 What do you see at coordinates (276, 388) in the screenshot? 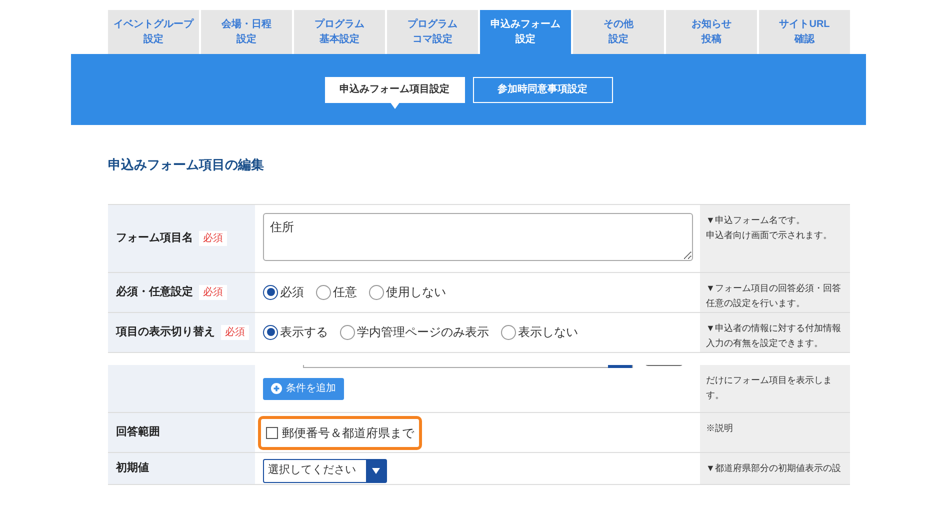
I see `plus-icon` at bounding box center [276, 388].